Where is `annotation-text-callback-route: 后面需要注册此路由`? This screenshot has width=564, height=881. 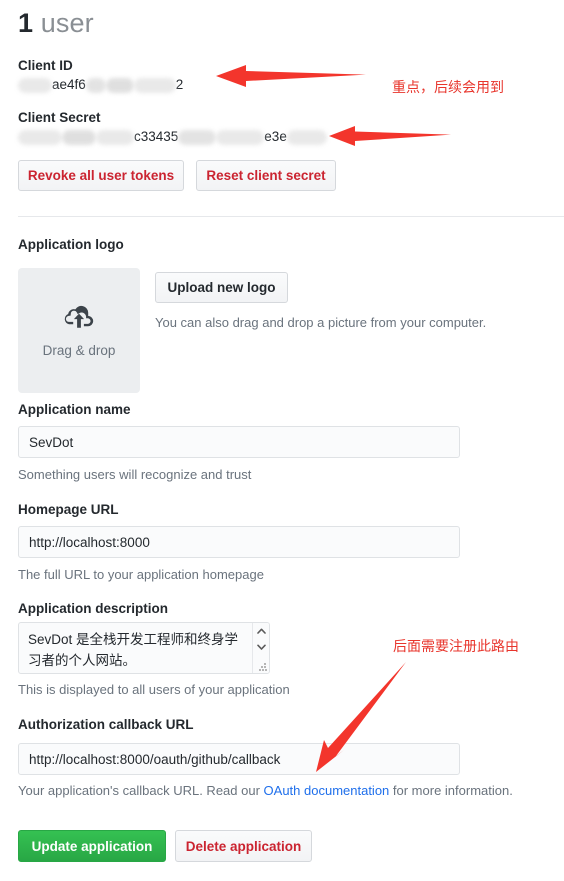
annotation-text-callback-route: 后面需要注册此路由 is located at coordinates (456, 647).